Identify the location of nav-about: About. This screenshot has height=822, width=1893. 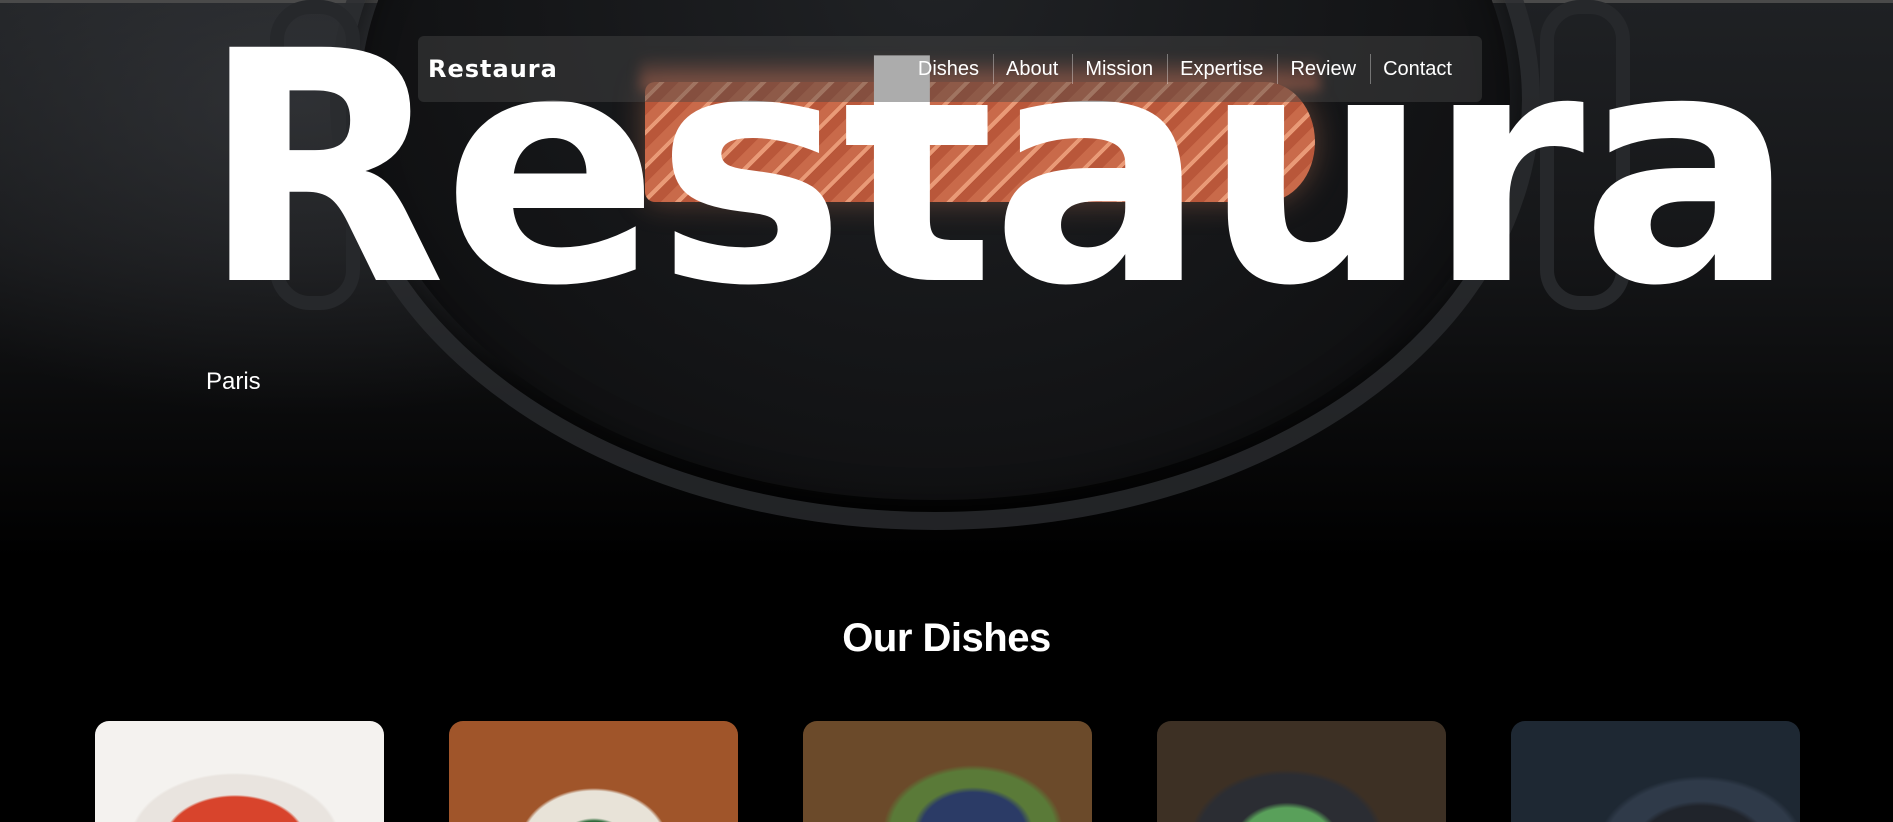
(1032, 69).